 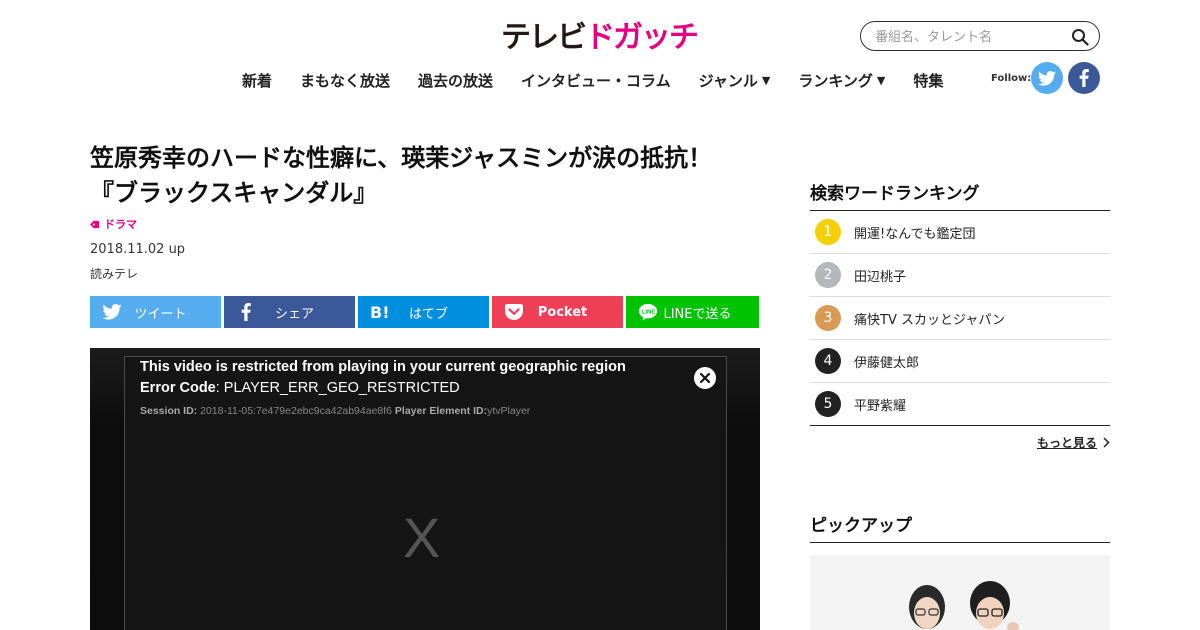 I want to click on error-code-line: Error Code: PLAYER_ERR_GEO_RESTRICTED, so click(x=300, y=388).